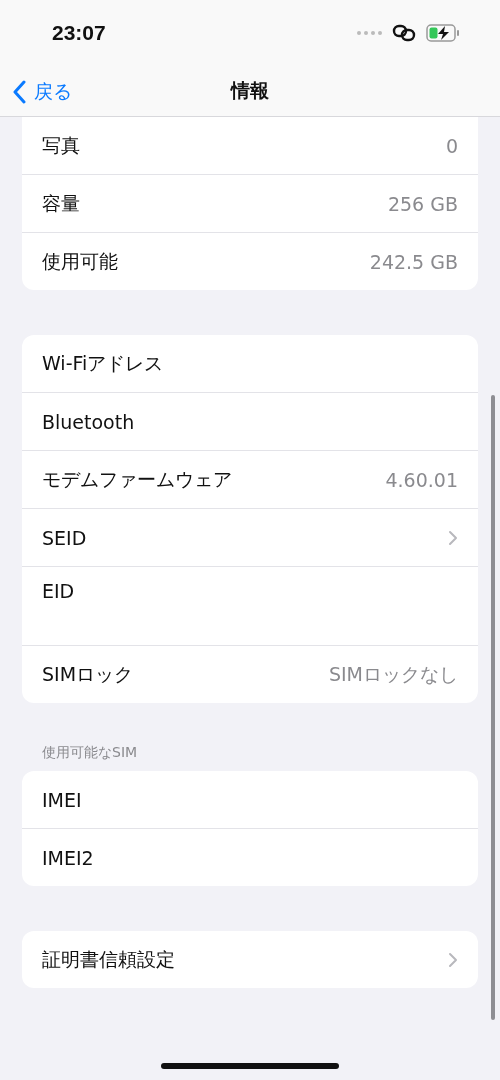  Describe the element at coordinates (250, 90) in the screenshot. I see `nav-title: 情報` at that location.